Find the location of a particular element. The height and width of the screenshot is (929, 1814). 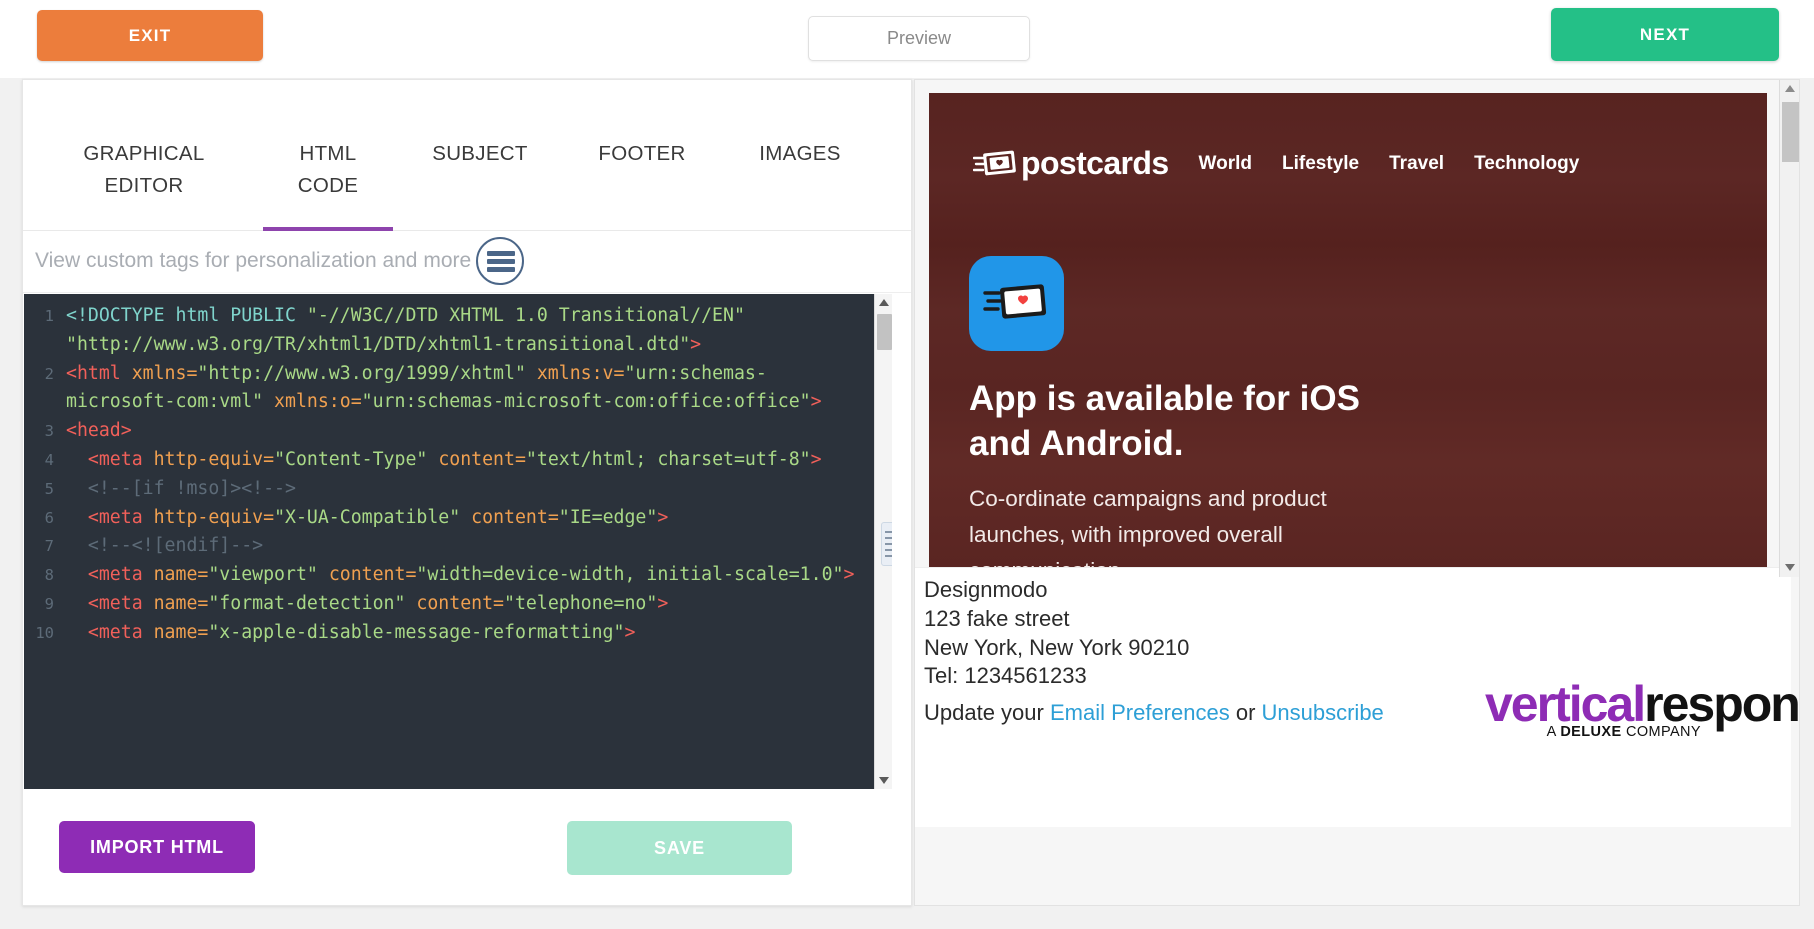

tab-label-line1: SUBJECT is located at coordinates (480, 153).